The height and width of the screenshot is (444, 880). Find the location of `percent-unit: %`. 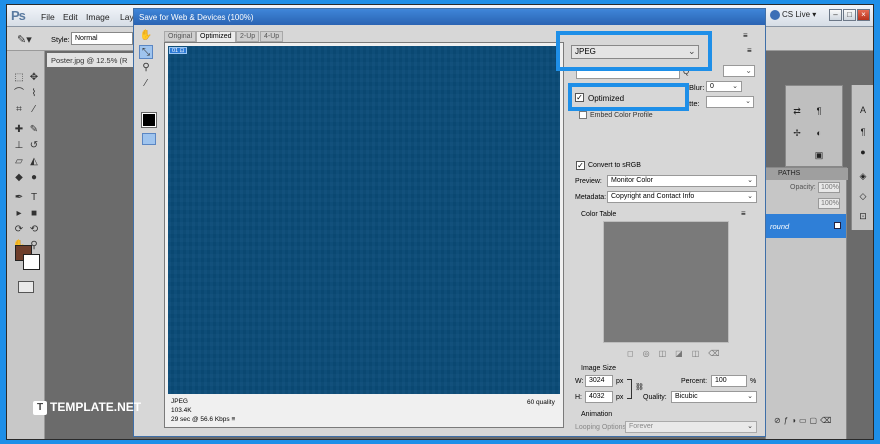

percent-unit: % is located at coordinates (753, 381).